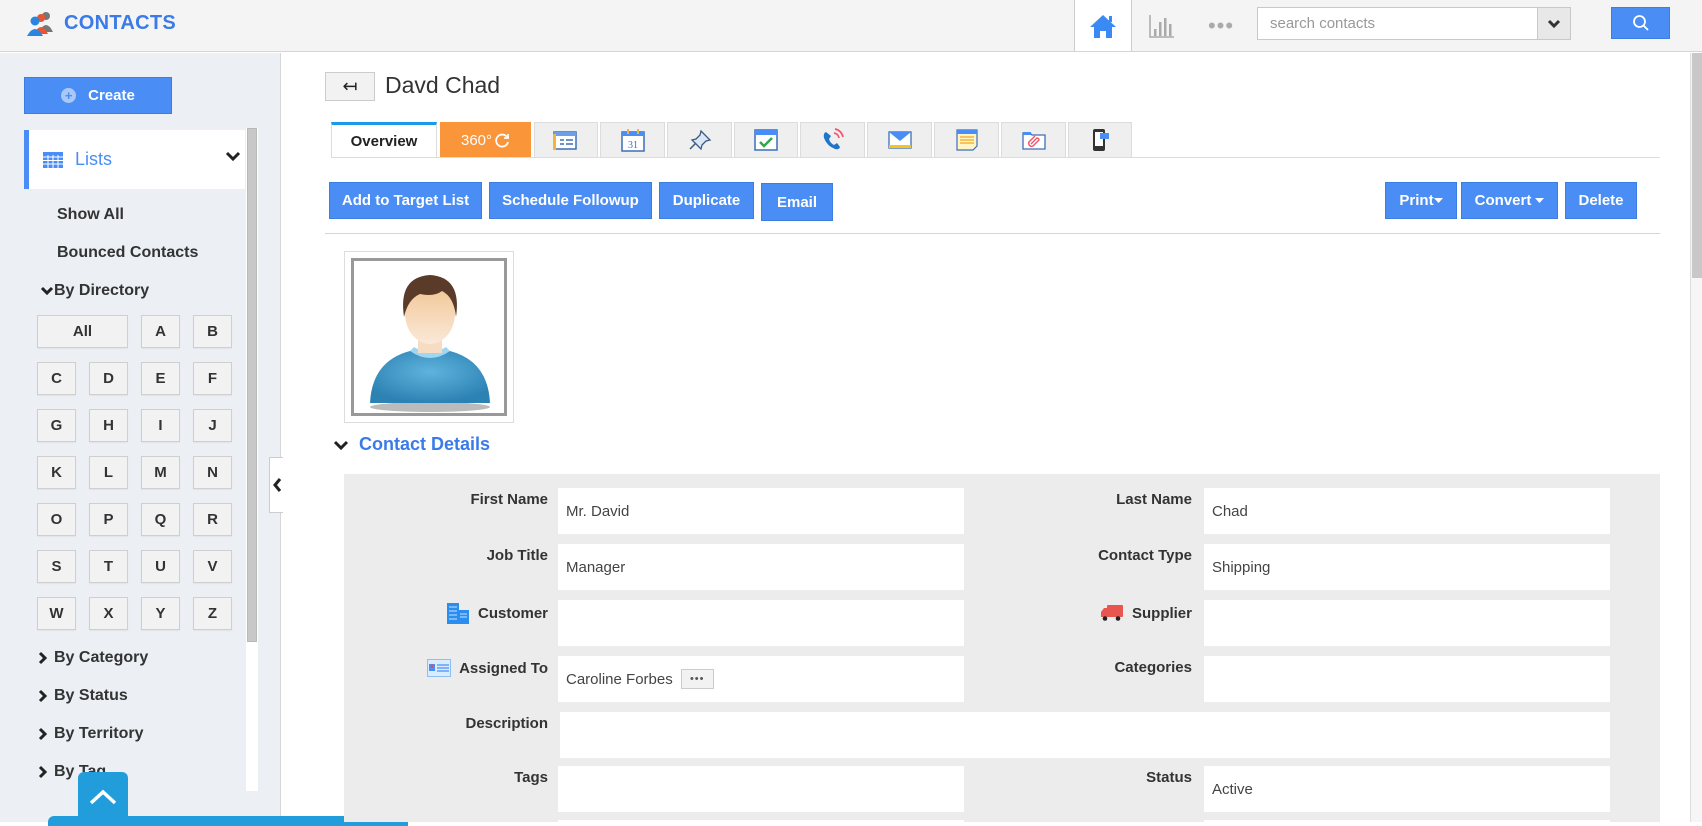  What do you see at coordinates (761, 567) in the screenshot?
I see `job-title-field: Manager` at bounding box center [761, 567].